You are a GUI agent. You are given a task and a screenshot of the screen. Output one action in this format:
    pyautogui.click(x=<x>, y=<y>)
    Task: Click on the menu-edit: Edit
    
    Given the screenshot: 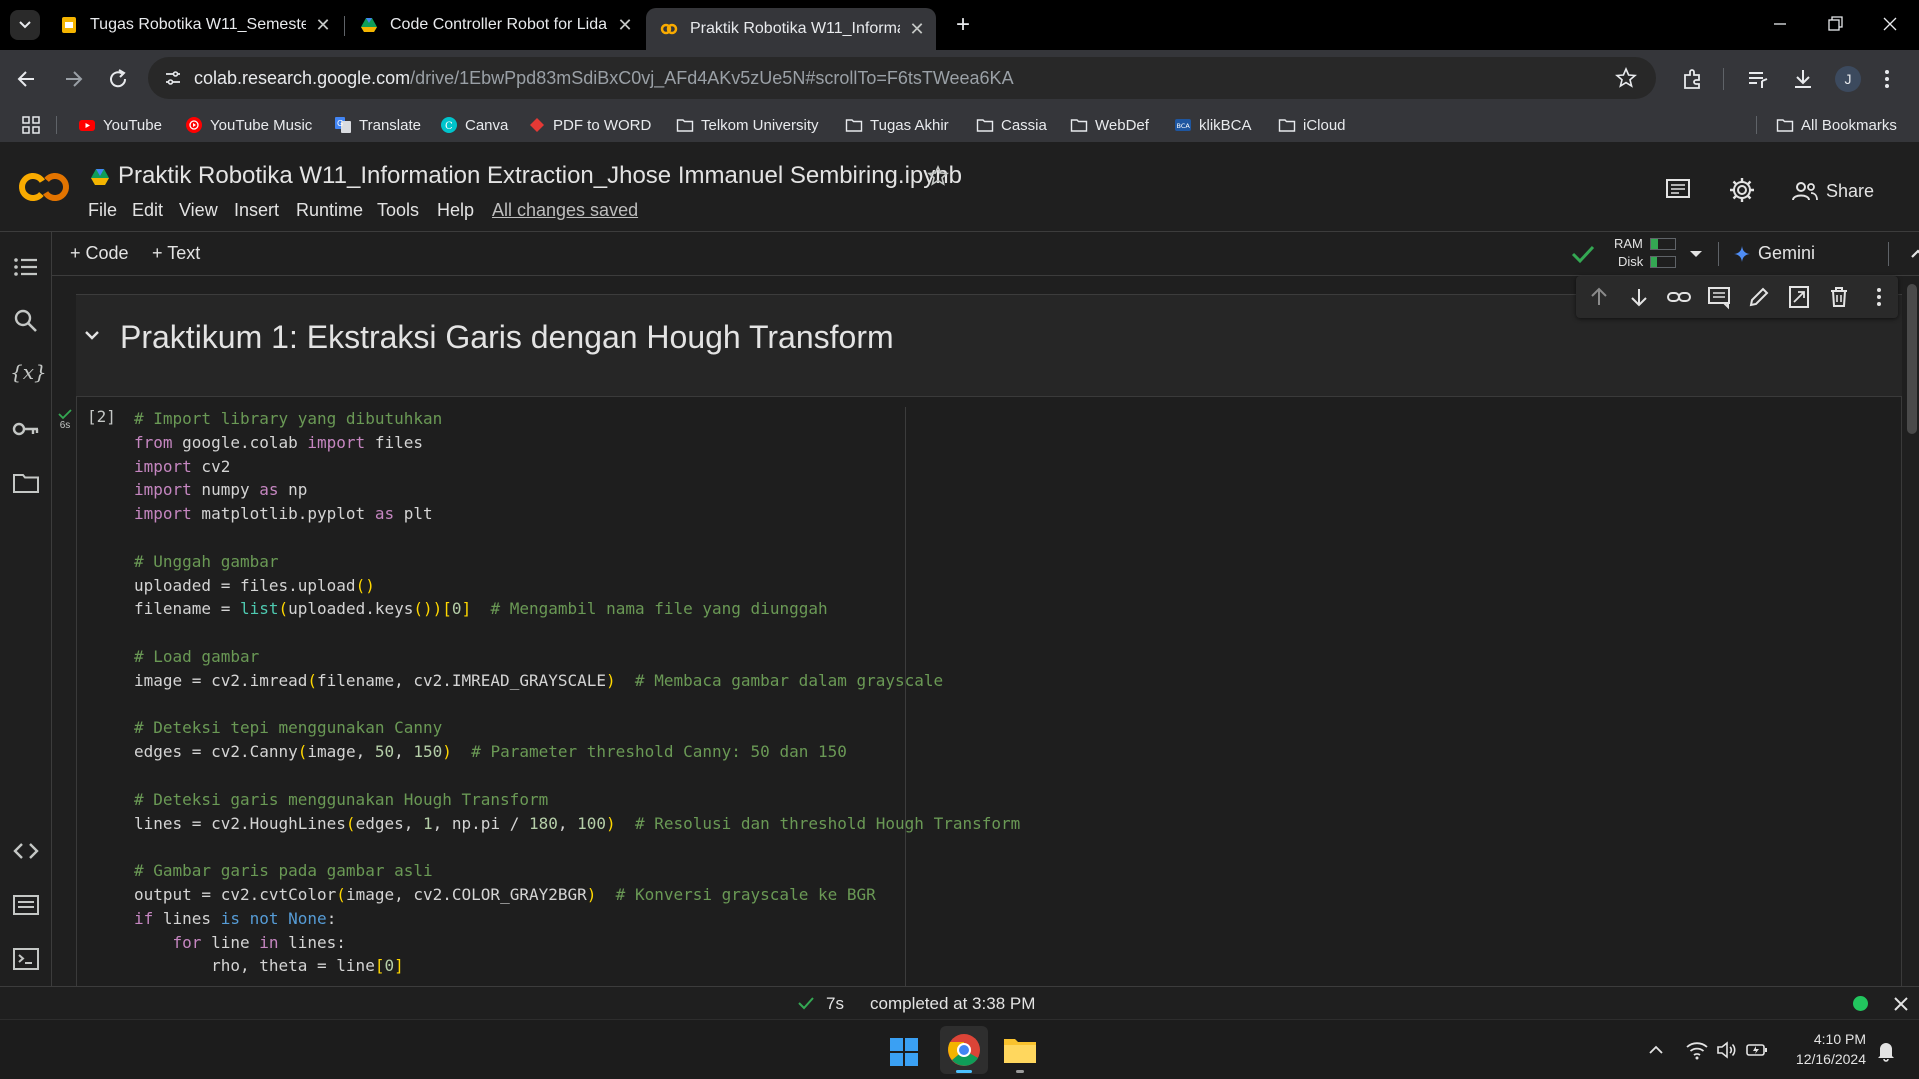 What is the action you would take?
    pyautogui.click(x=147, y=210)
    